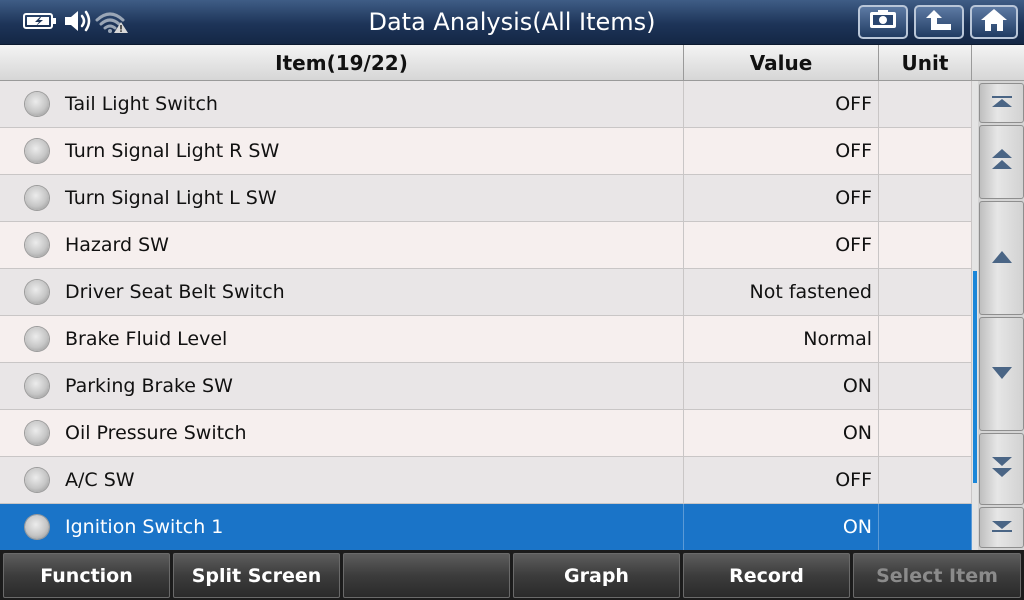 Image resolution: width=1024 pixels, height=600 pixels. What do you see at coordinates (781, 292) in the screenshot?
I see `row-value: Not fastened` at bounding box center [781, 292].